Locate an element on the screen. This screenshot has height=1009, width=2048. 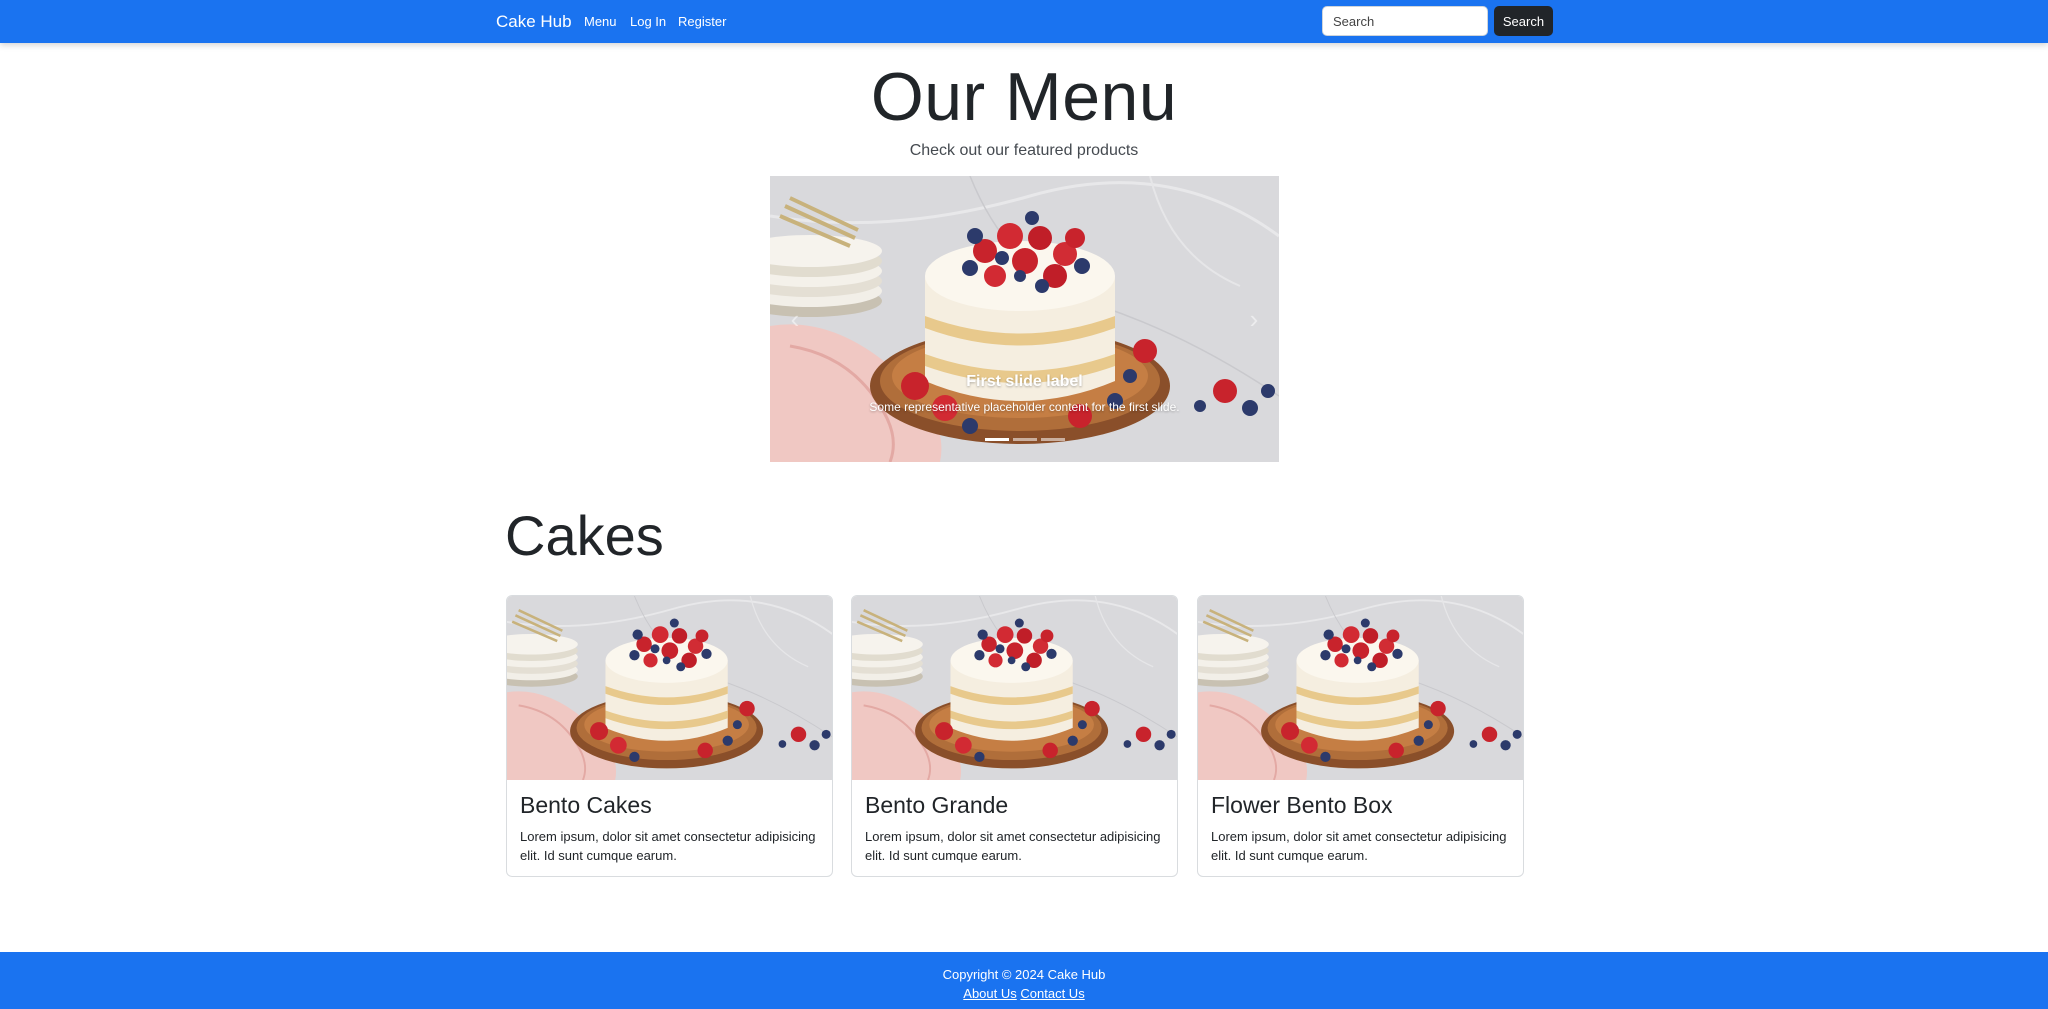
section-title-cakes: Cakes is located at coordinates (584, 535).